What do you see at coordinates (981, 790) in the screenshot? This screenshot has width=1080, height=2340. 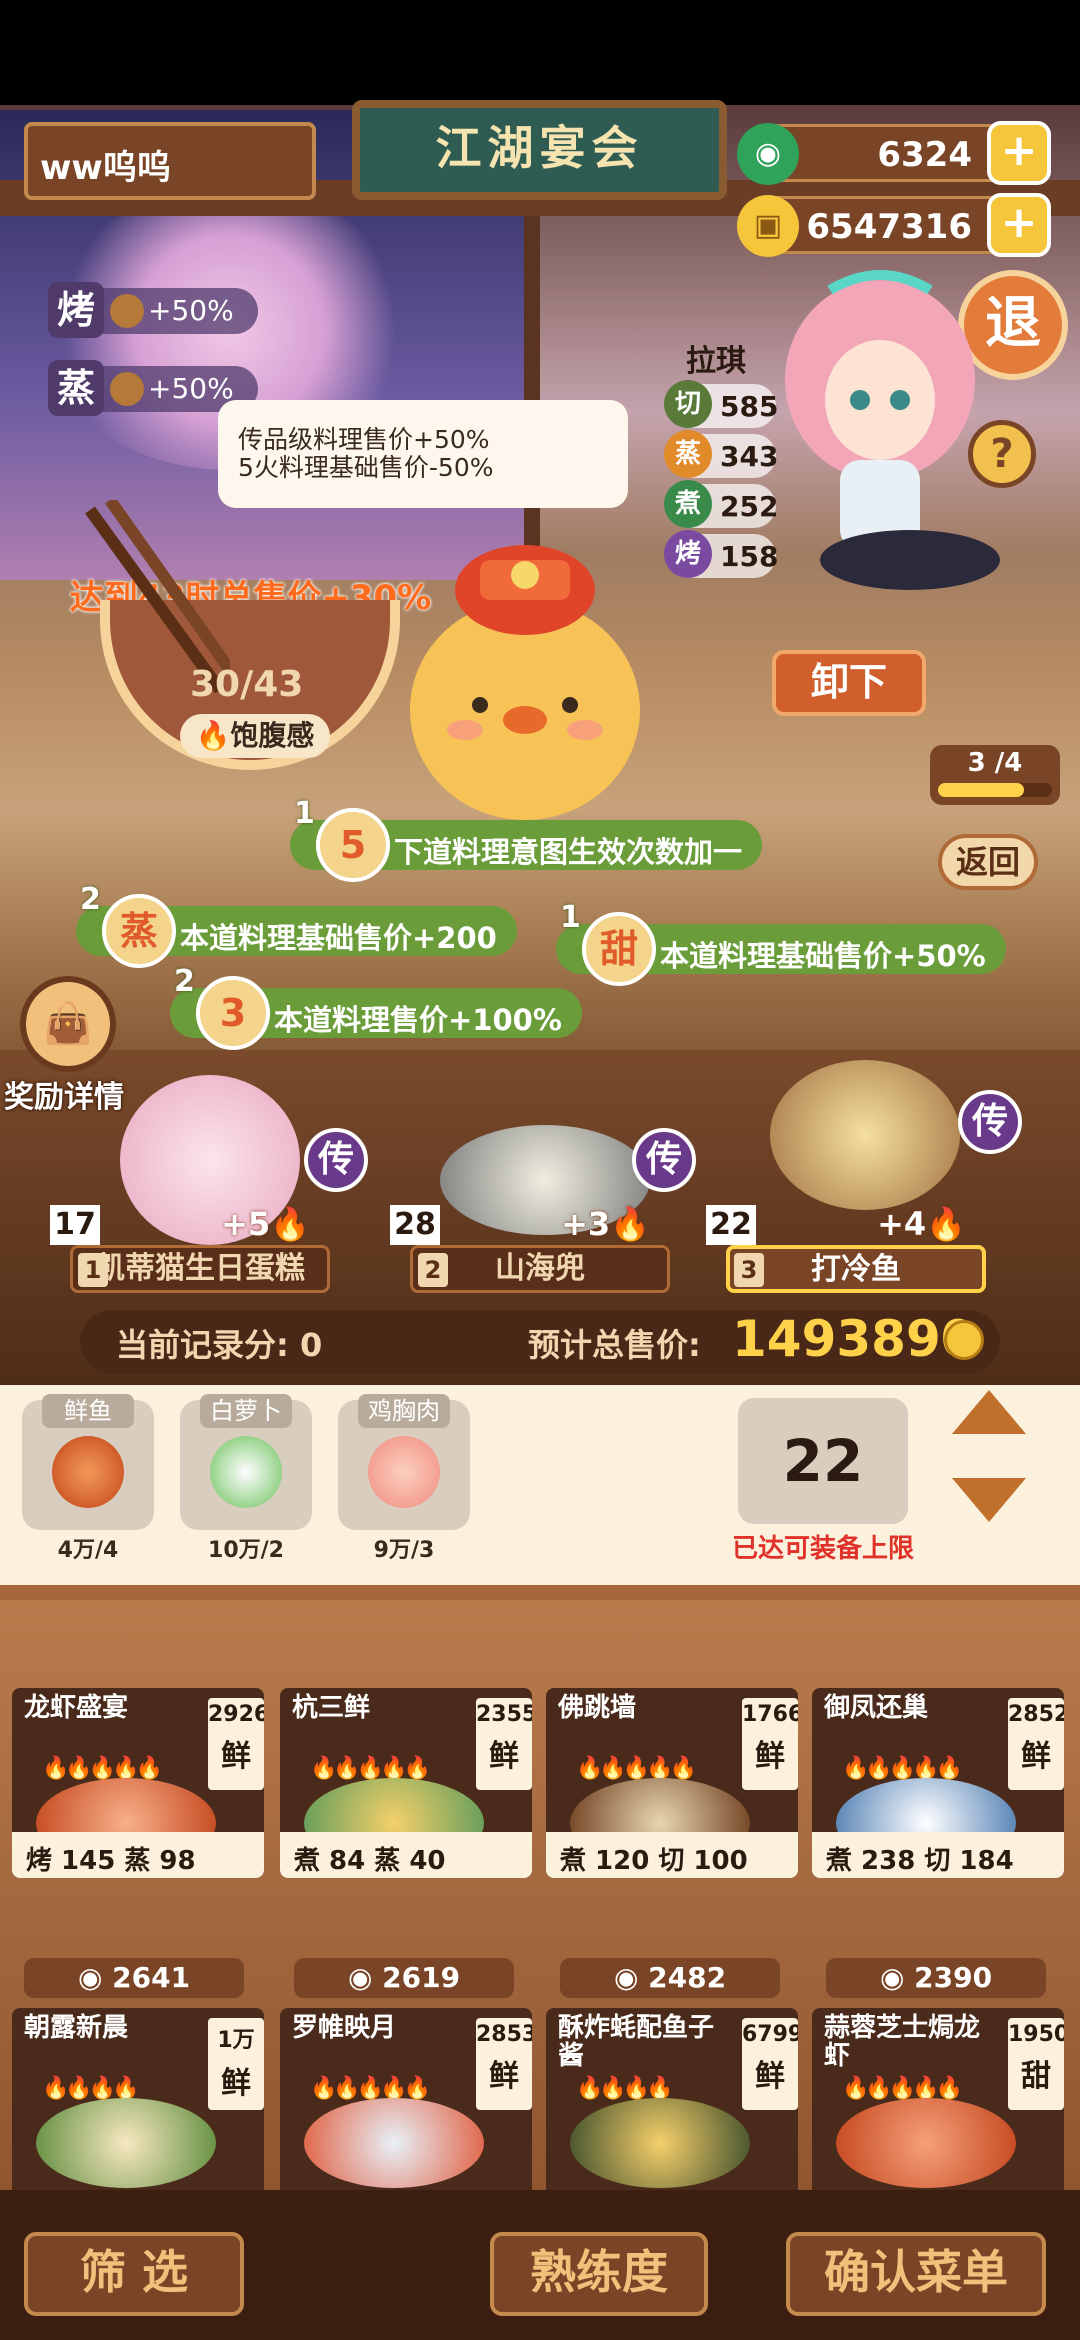 I see `progress-fill` at bounding box center [981, 790].